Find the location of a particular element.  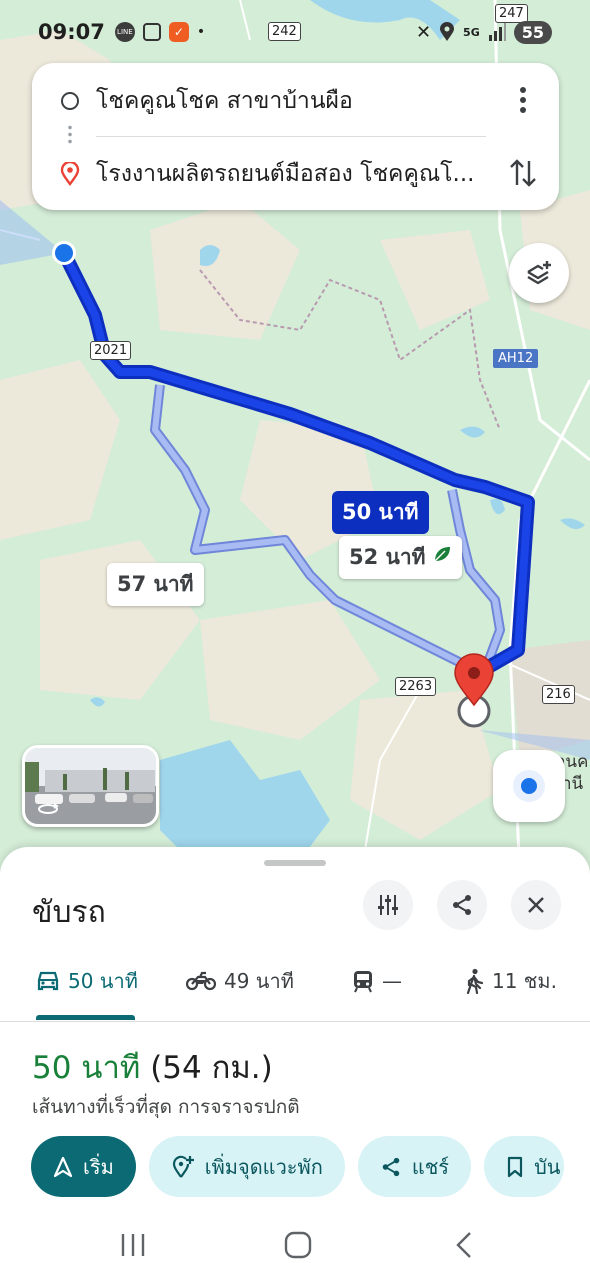

tab-transit-label: — is located at coordinates (392, 981).